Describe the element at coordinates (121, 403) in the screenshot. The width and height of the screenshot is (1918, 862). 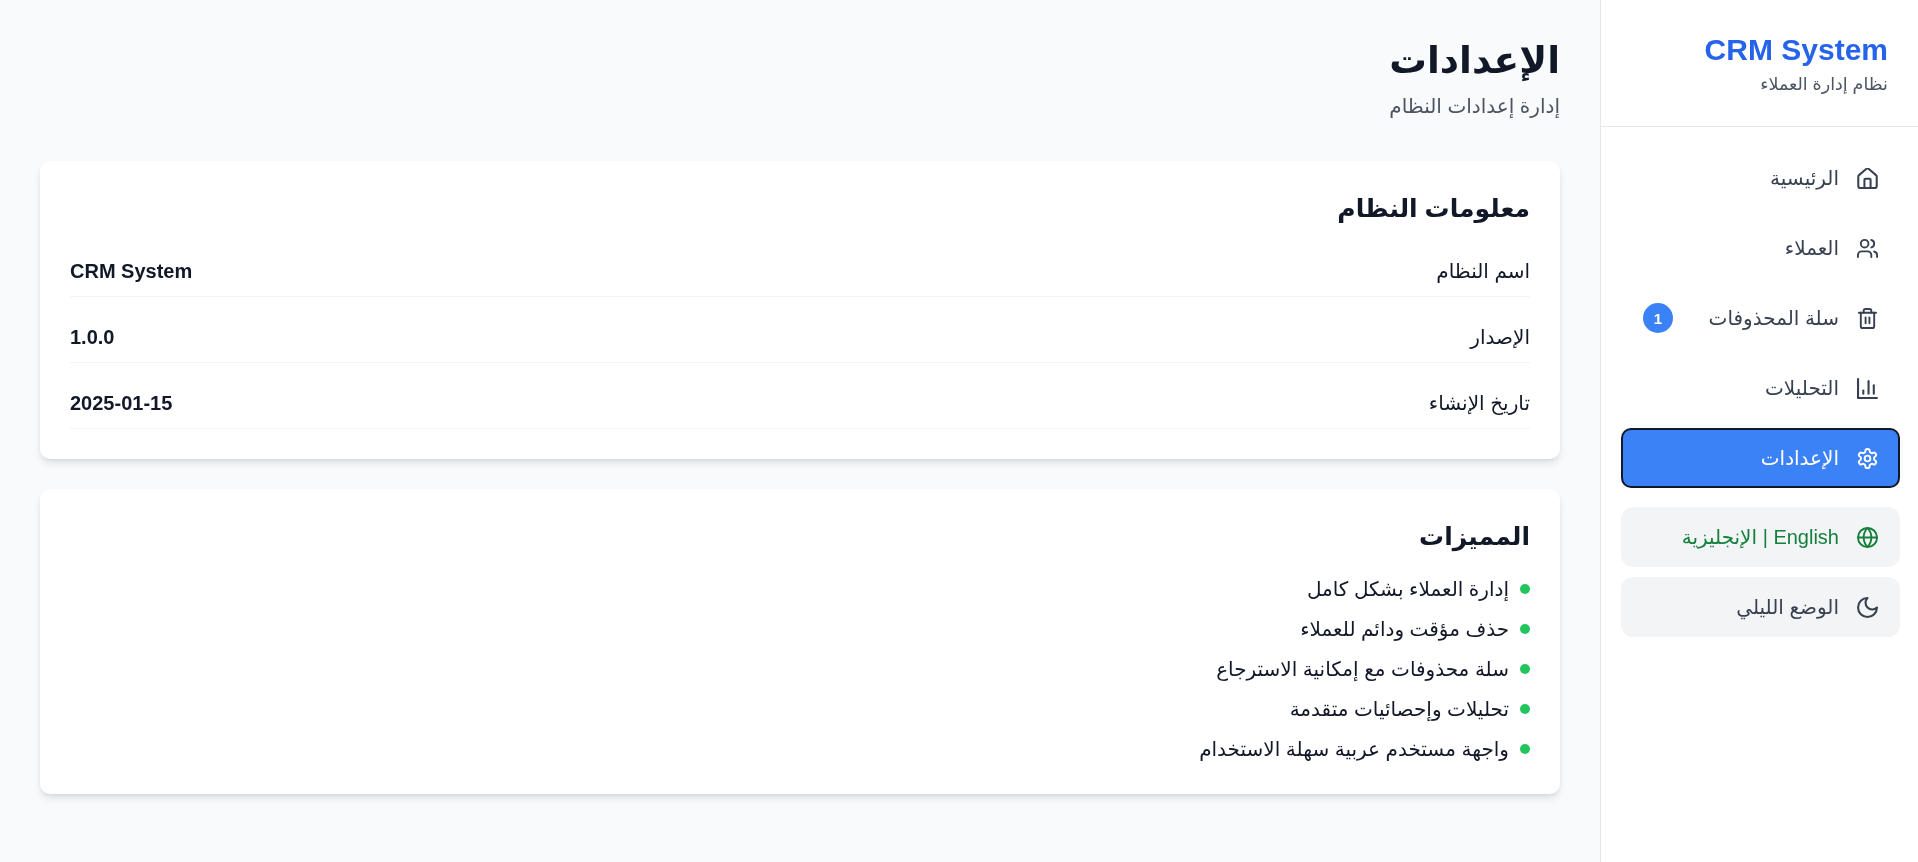
I see `info-value: 2025-01-15` at that location.